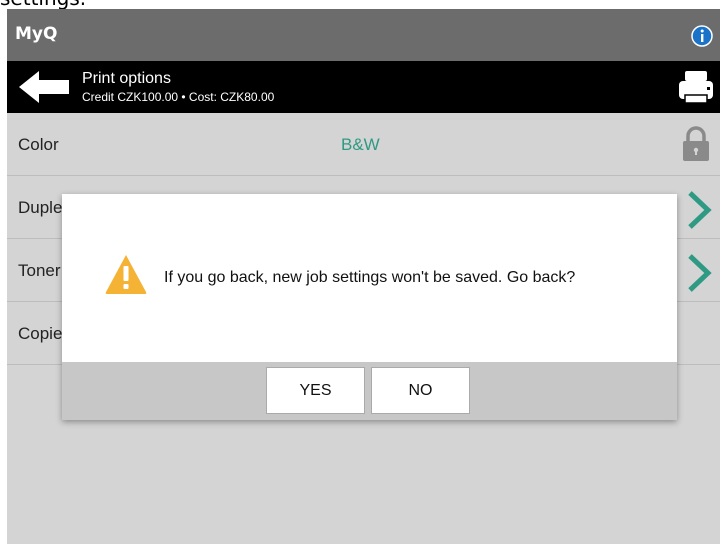 This screenshot has height=544, width=720. I want to click on dialog-footer: YES NO, so click(369, 391).